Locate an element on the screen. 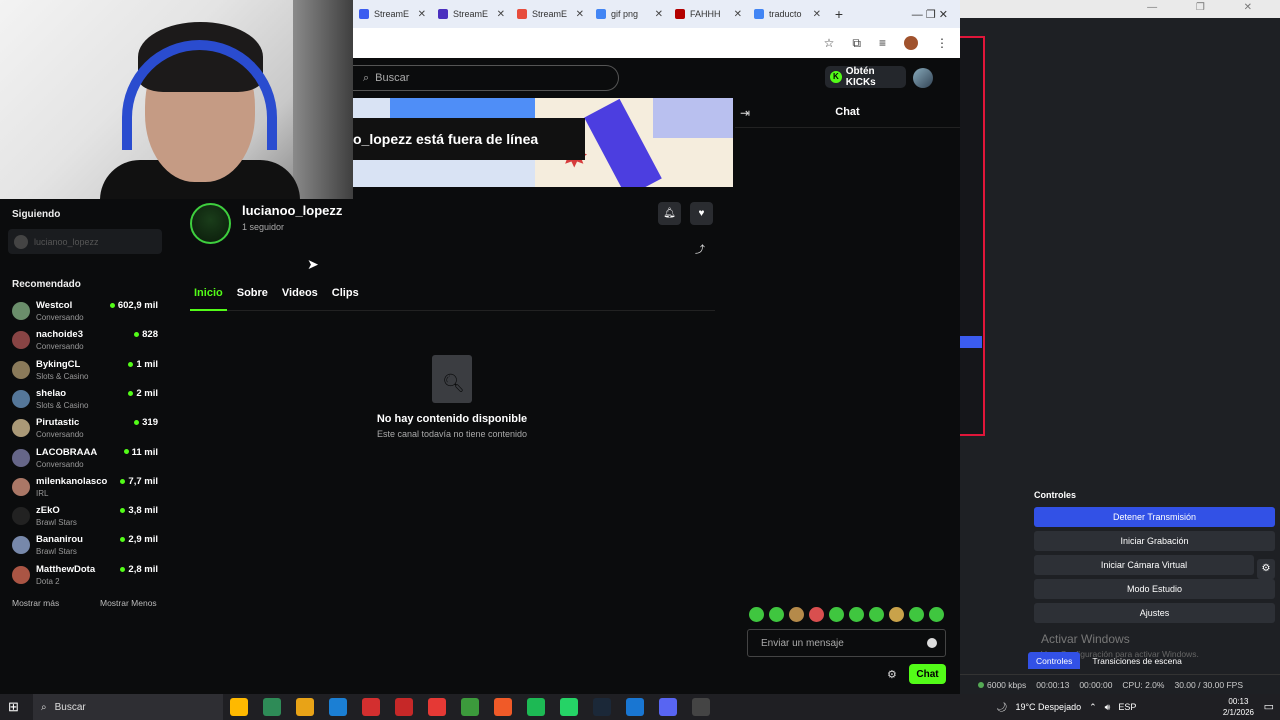 This screenshot has width=1280, height=720. new-tab-button: + is located at coordinates (839, 14).